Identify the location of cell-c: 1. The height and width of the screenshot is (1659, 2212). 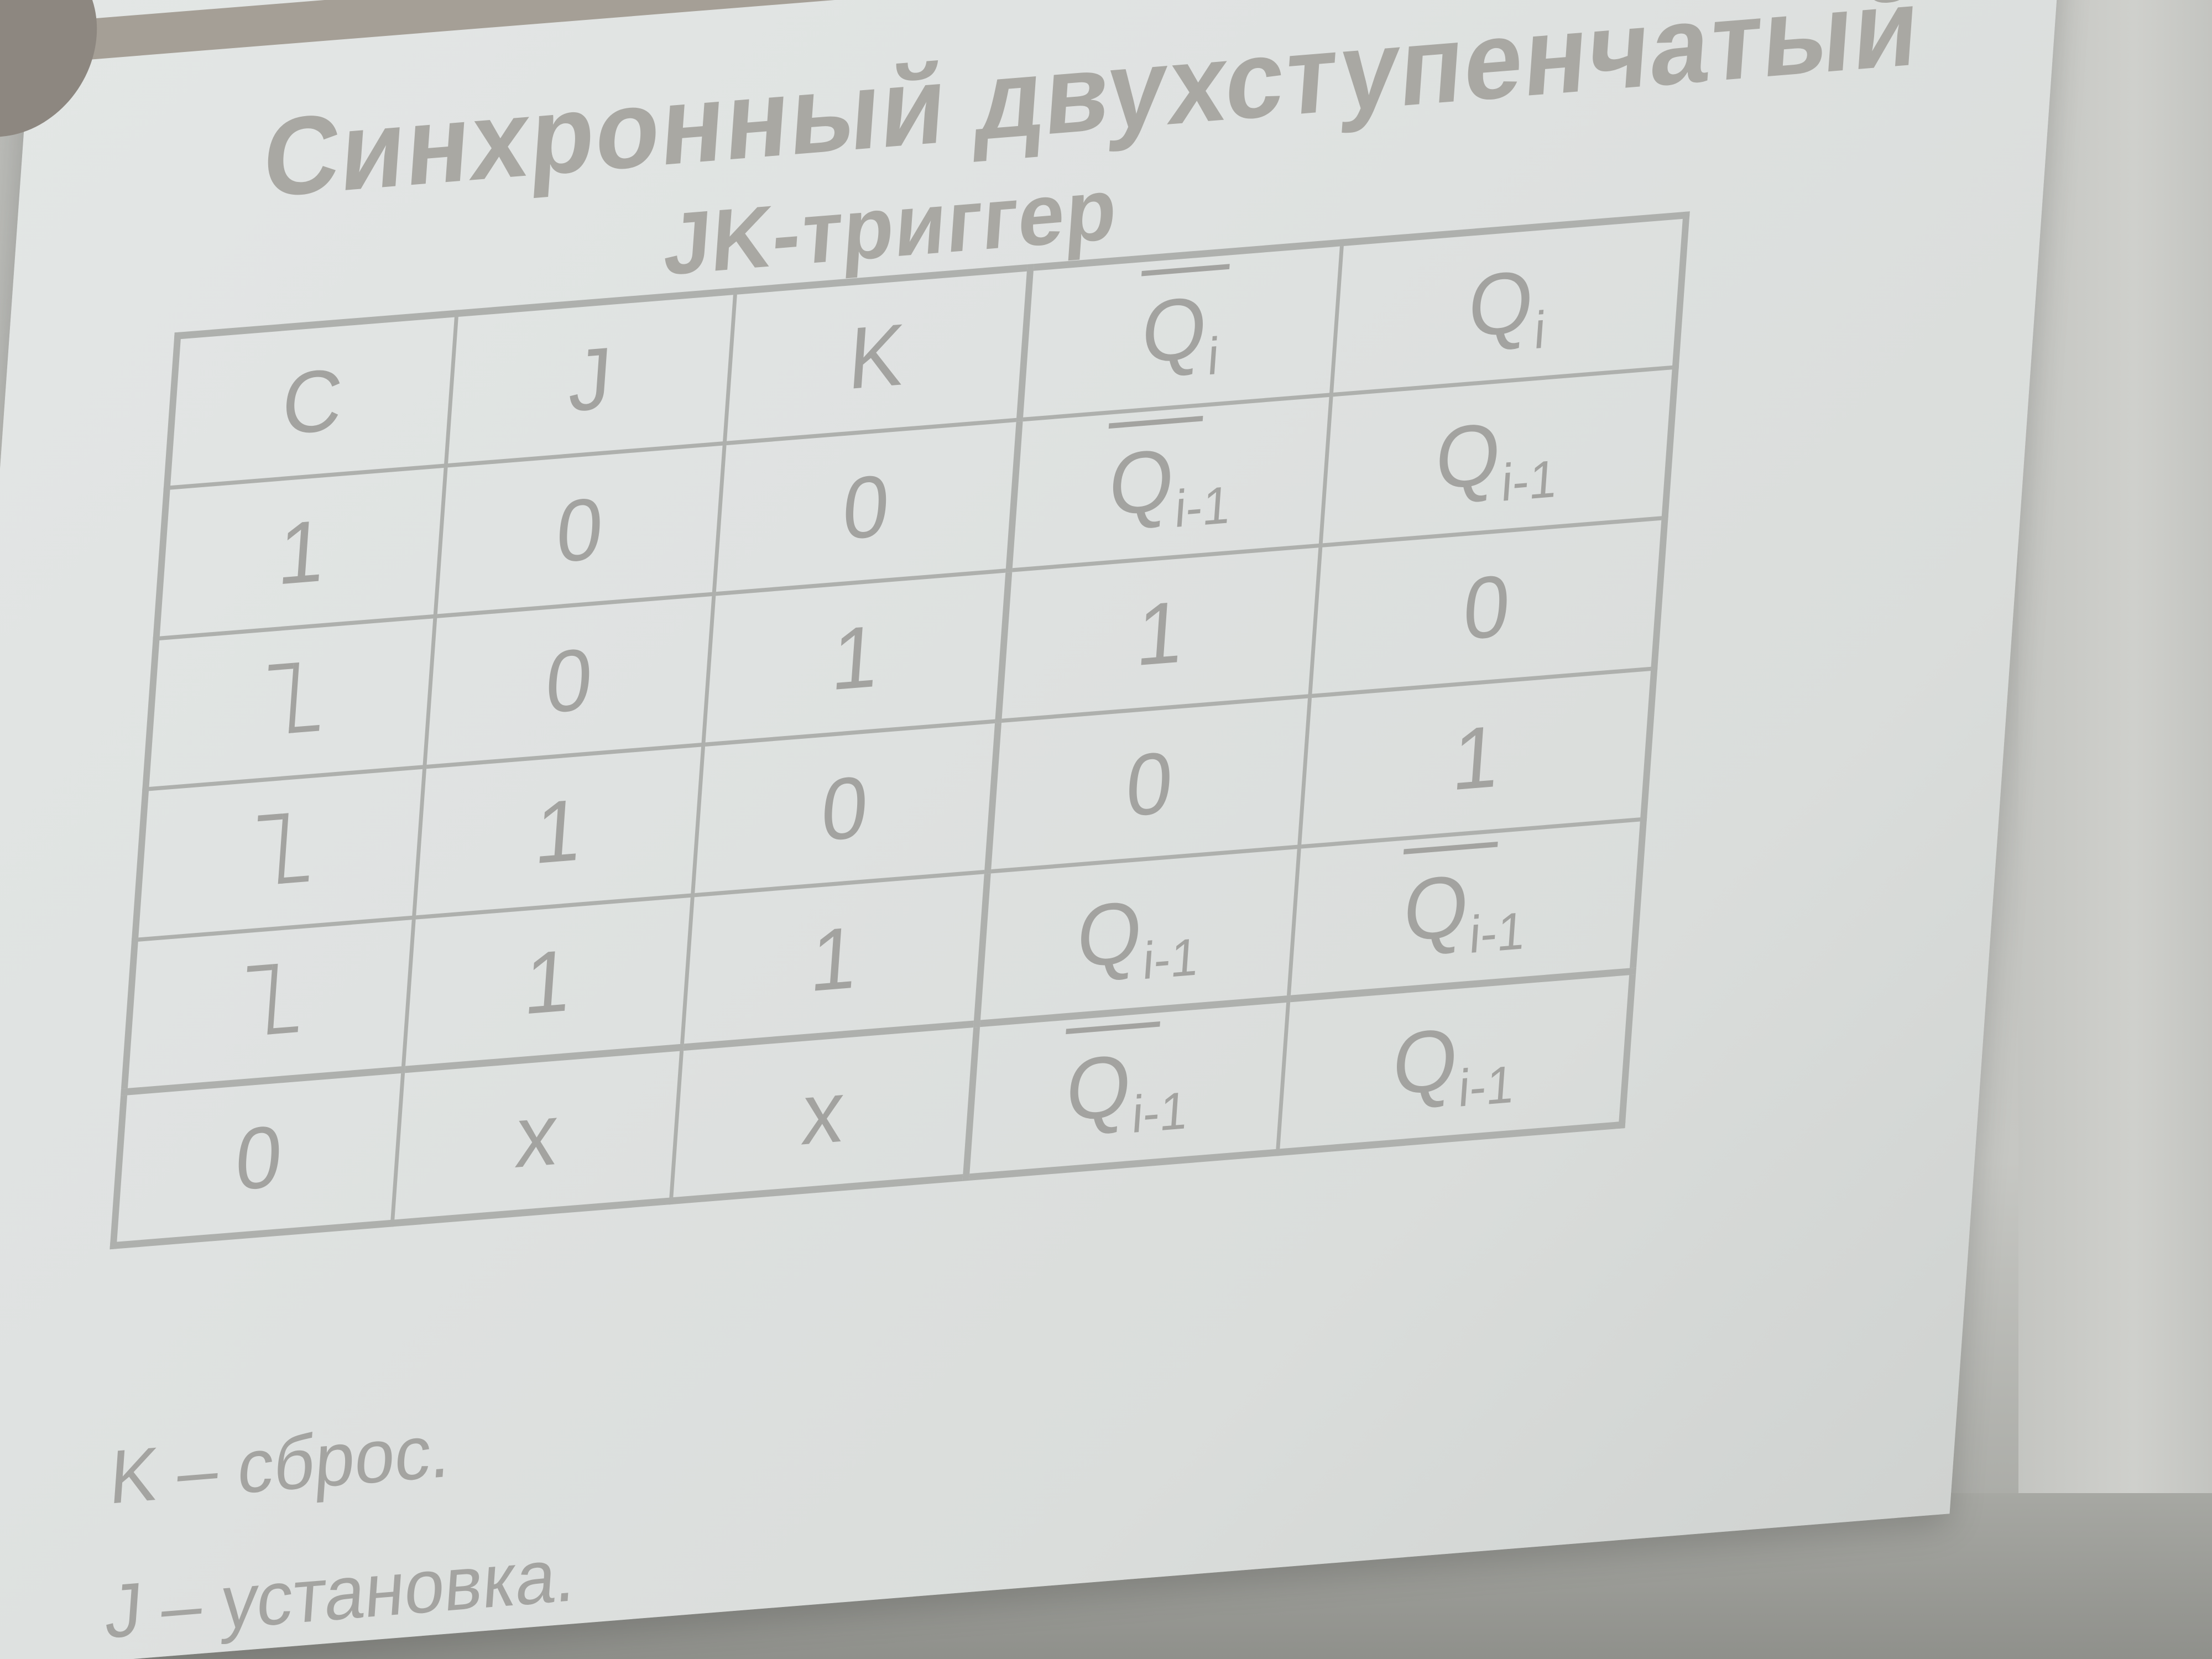
(301, 553).